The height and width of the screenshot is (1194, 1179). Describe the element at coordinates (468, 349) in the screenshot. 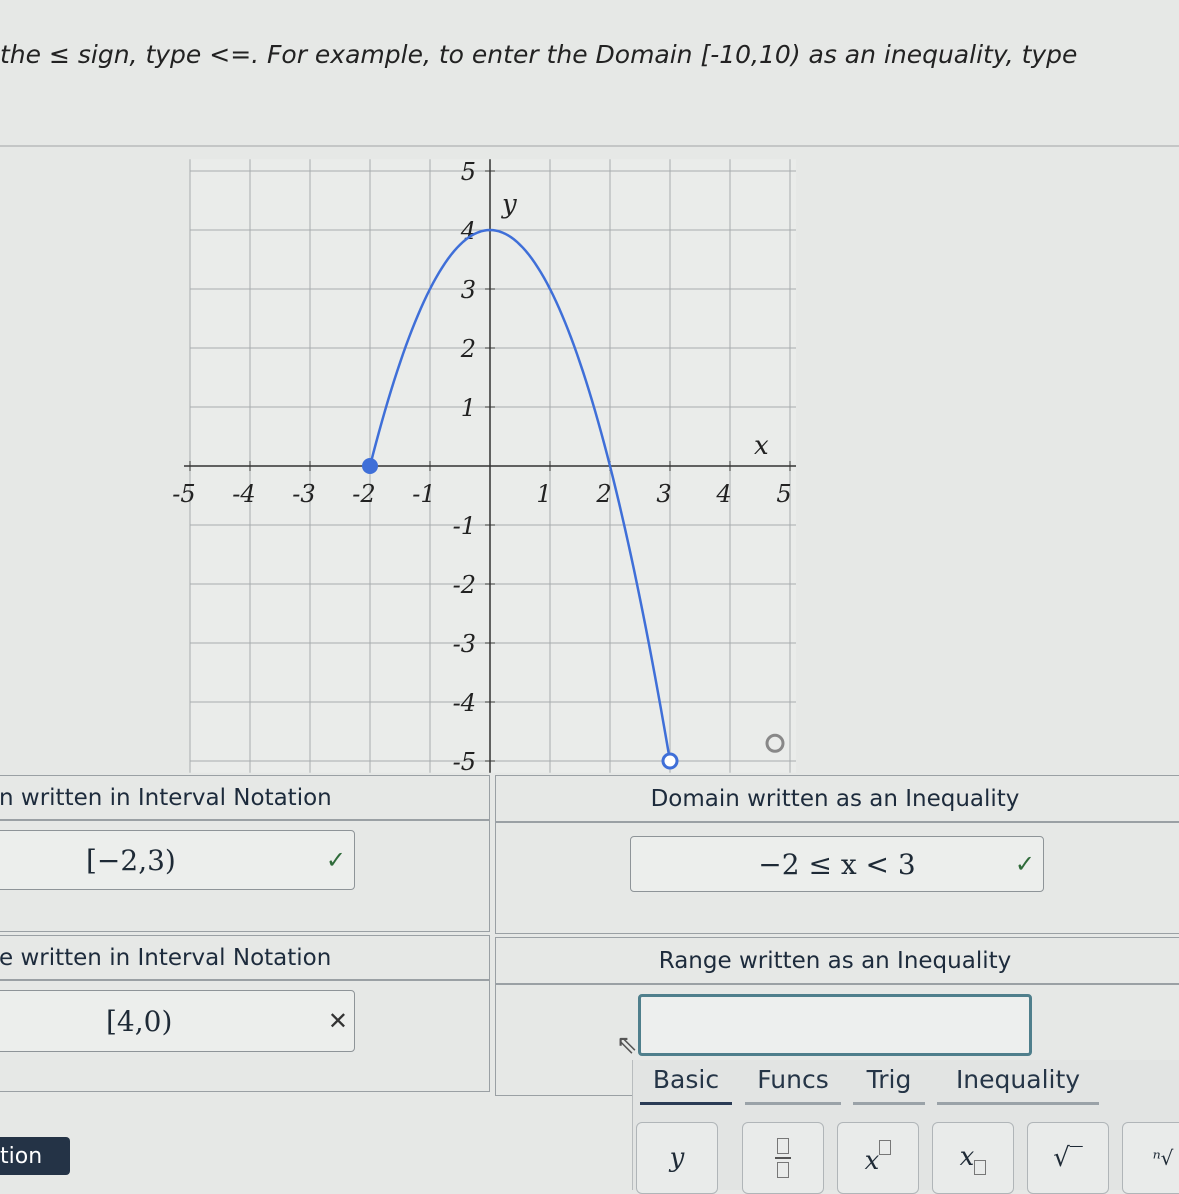

I see `y-tick-label: 2` at that location.